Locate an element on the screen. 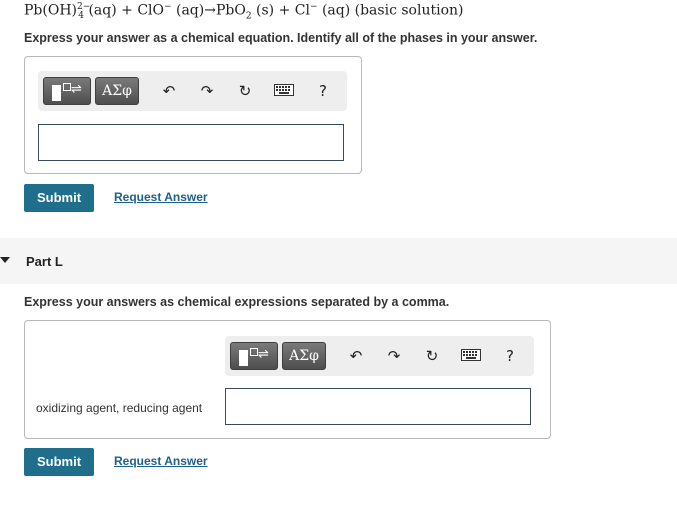 The width and height of the screenshot is (677, 510). collapse-caret-icon is located at coordinates (5, 260).